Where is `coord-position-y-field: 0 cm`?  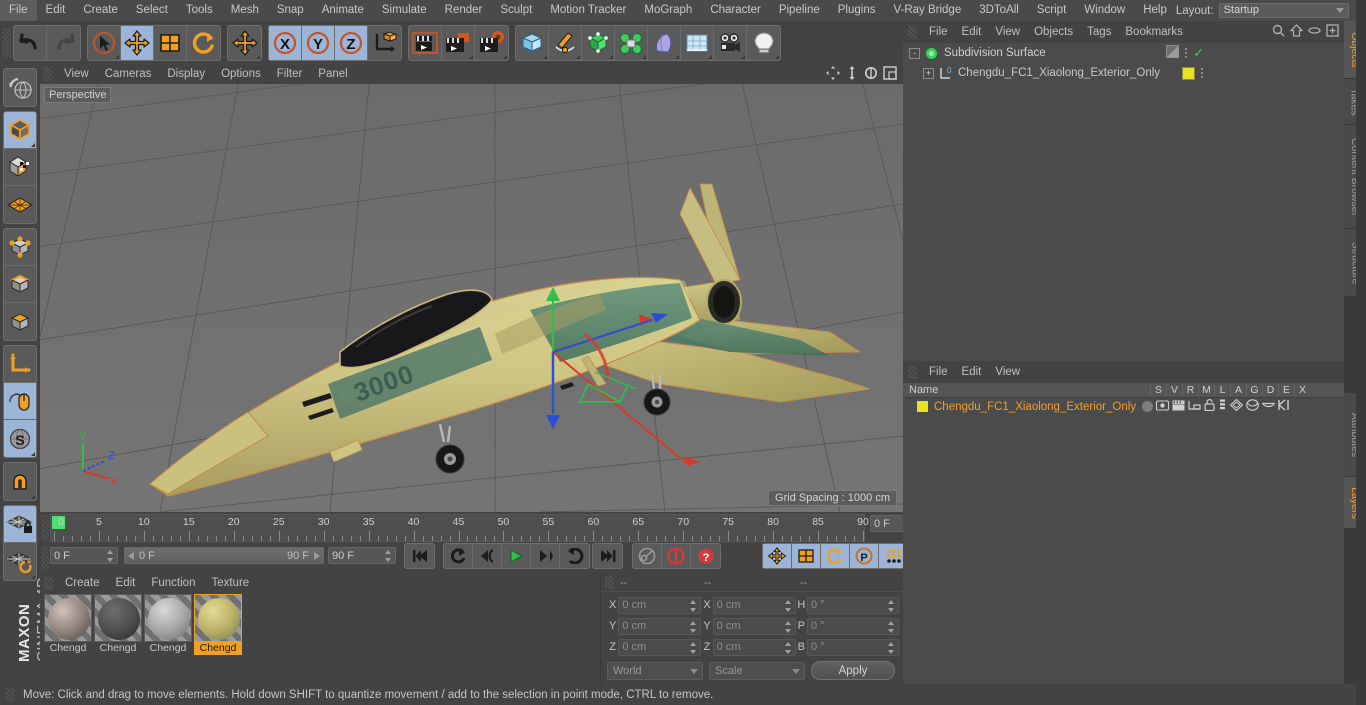 coord-position-y-field: 0 cm is located at coordinates (660, 626).